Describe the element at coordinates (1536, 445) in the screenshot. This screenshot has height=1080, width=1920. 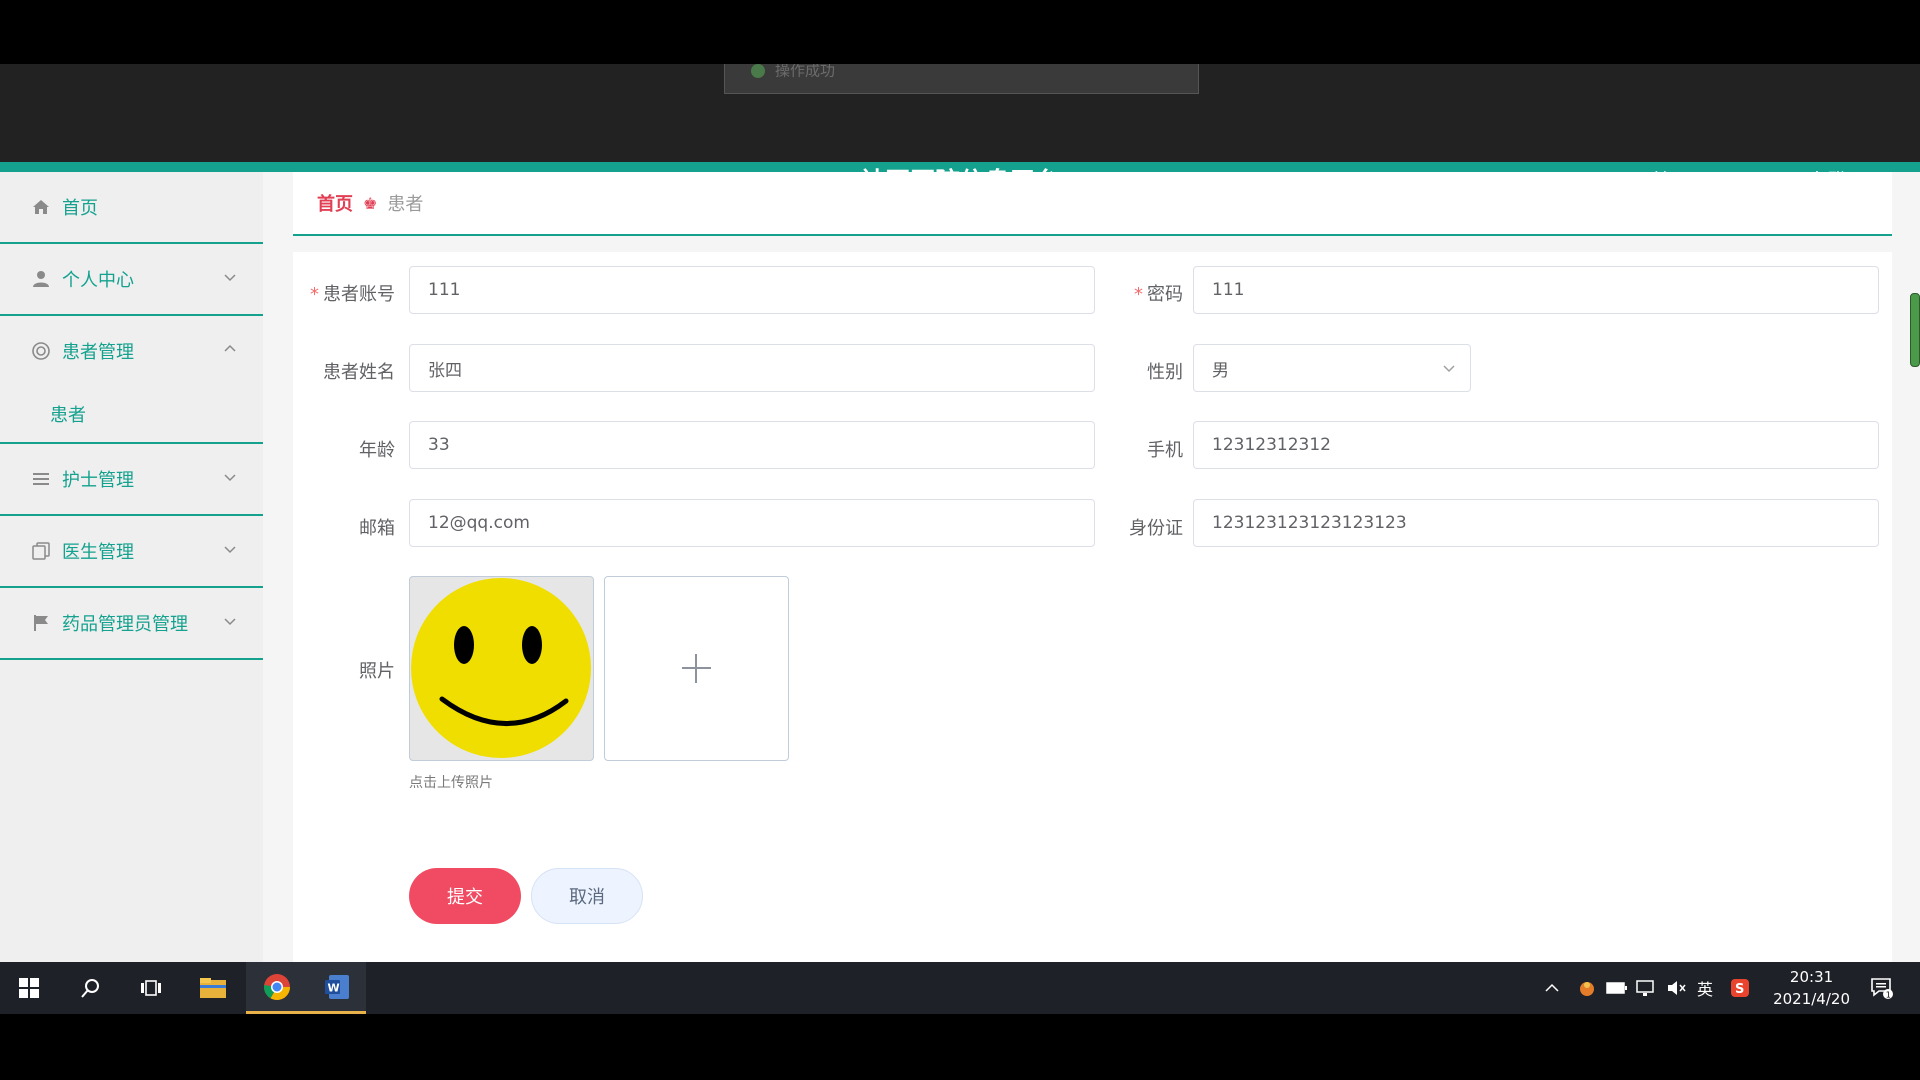
I see `phone-input: 12312312312` at that location.